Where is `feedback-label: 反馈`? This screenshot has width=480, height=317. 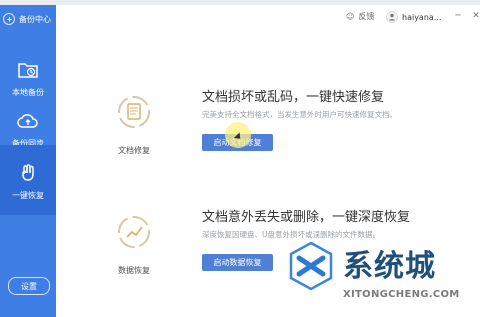
feedback-label: 反馈 is located at coordinates (366, 16).